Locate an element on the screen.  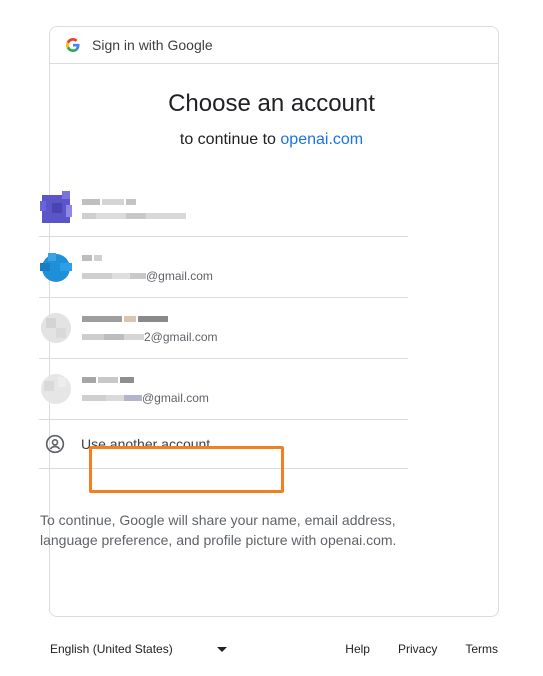
account-email: 2@gmail.com is located at coordinates (150, 337).